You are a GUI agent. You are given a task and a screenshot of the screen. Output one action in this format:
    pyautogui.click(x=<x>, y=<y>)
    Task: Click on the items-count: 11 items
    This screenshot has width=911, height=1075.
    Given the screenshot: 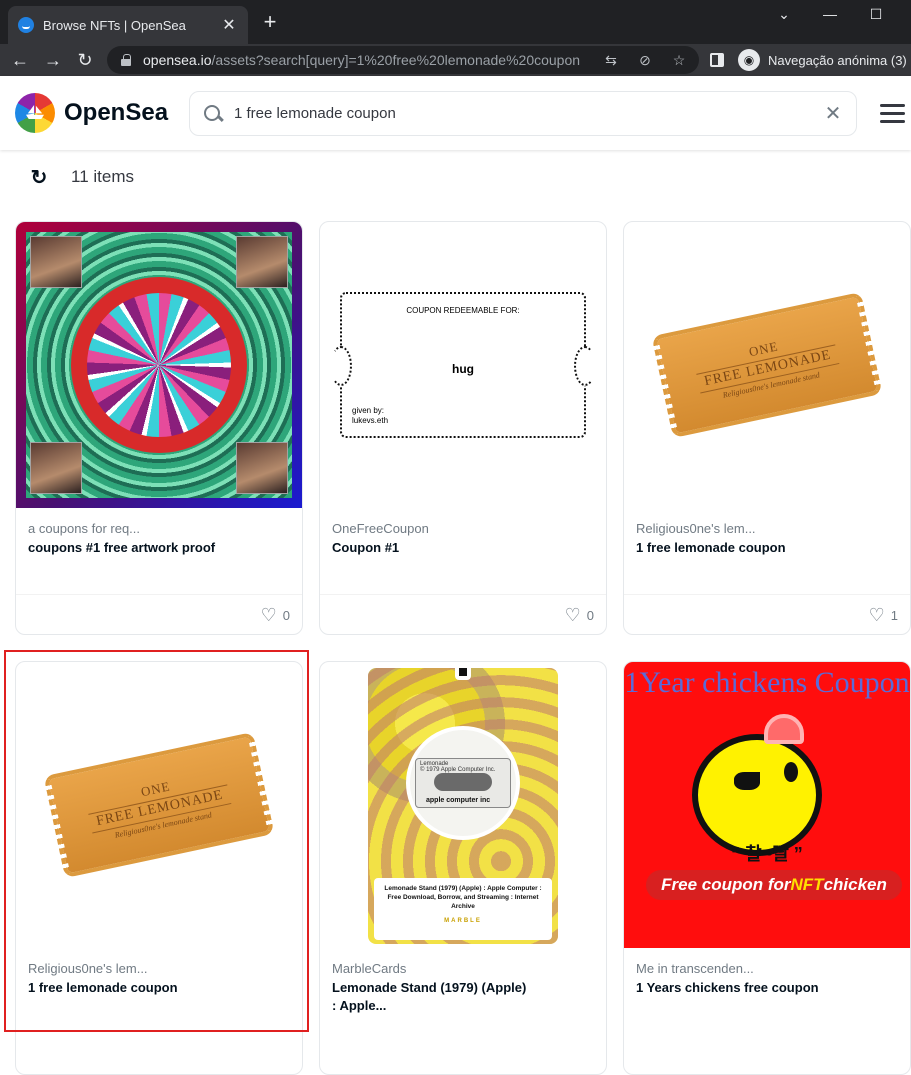 What is the action you would take?
    pyautogui.click(x=102, y=176)
    